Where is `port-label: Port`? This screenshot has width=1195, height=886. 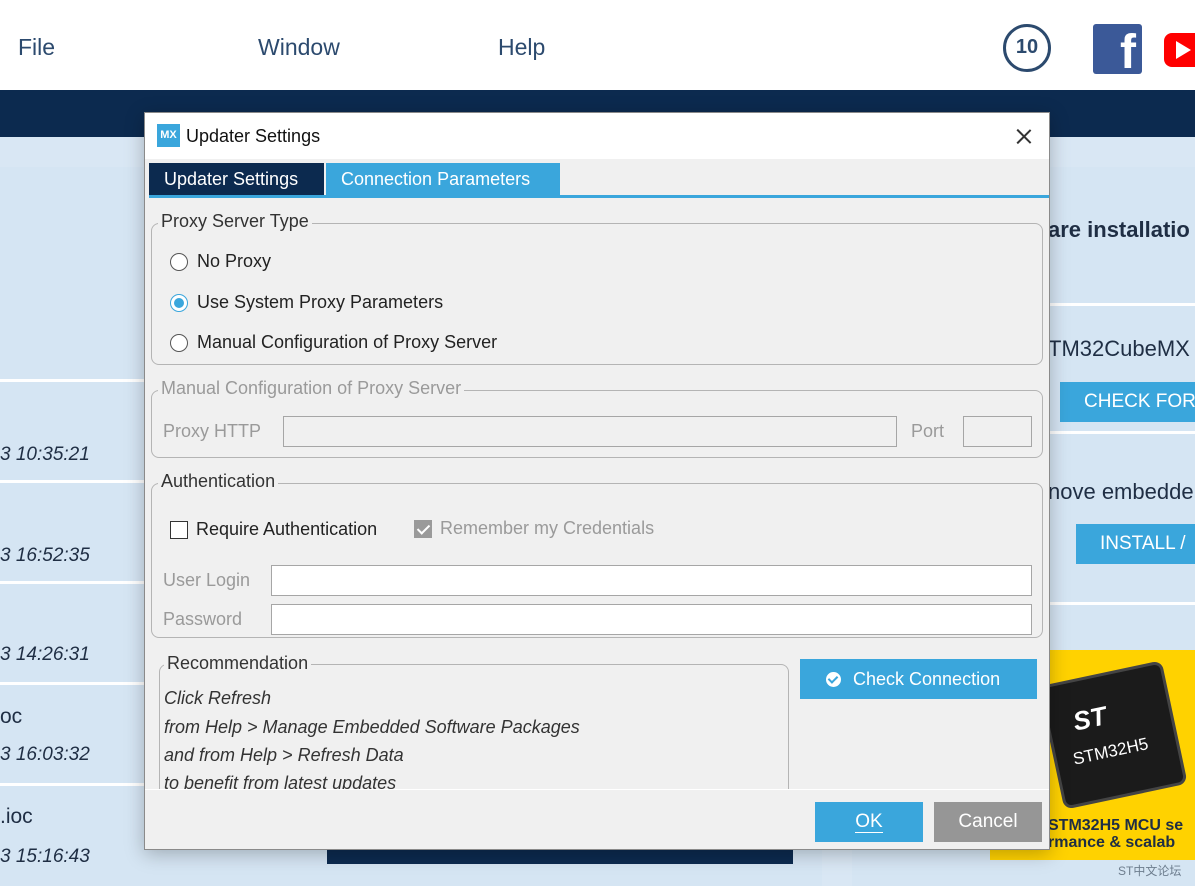
port-label: Port is located at coordinates (928, 431).